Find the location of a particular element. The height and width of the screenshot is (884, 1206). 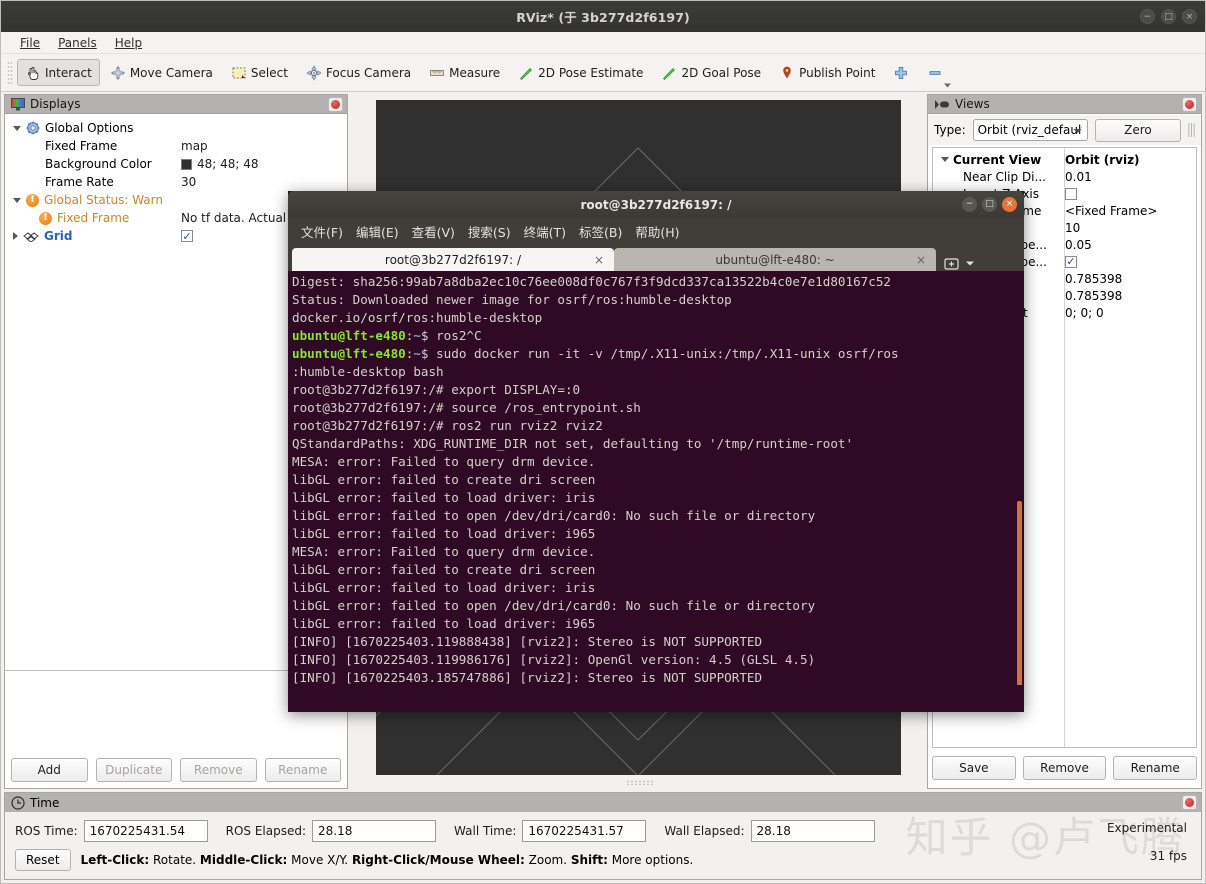

terminal-tab-root: root@3b277d2f6197: / × is located at coordinates (453, 259).